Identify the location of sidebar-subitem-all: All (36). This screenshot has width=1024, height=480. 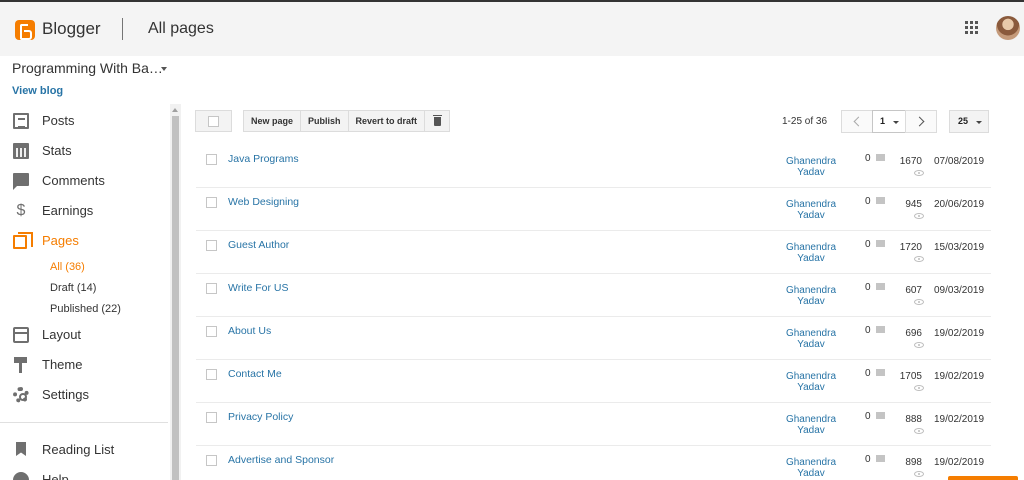
(67, 267).